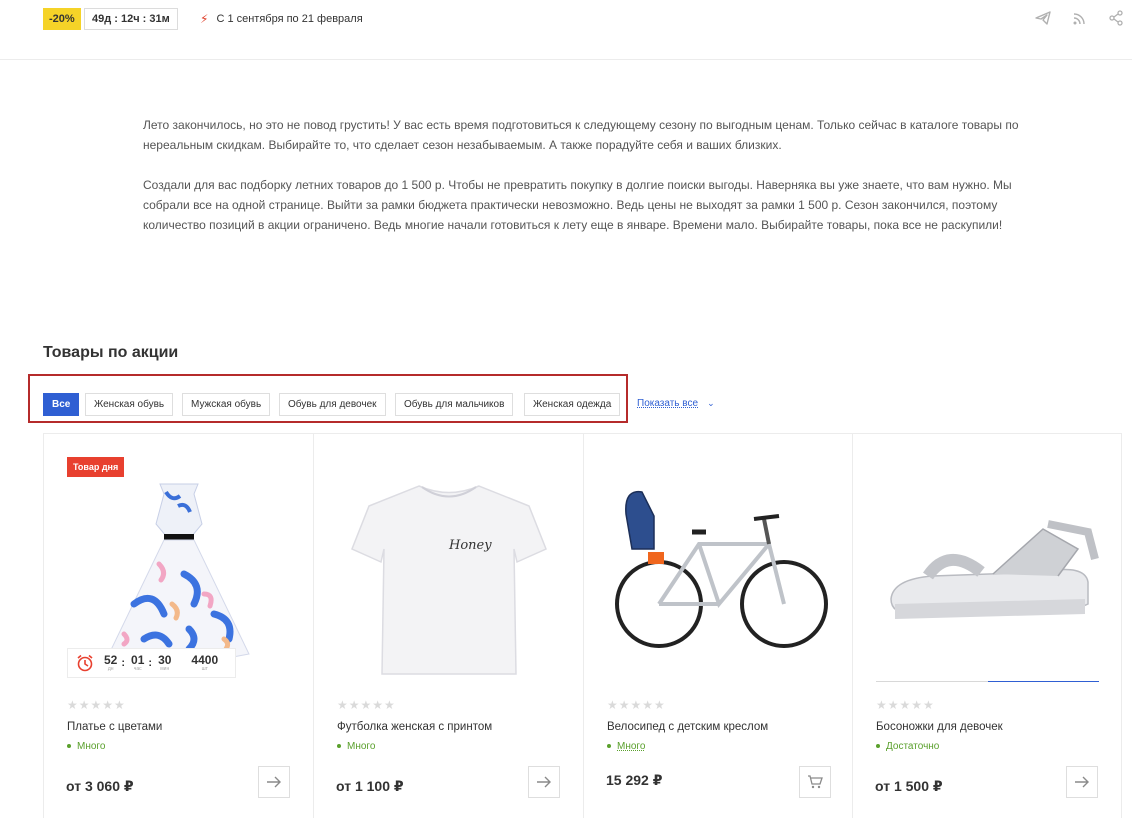  Describe the element at coordinates (111, 352) in the screenshot. I see `section-title: Товары по акции` at that location.